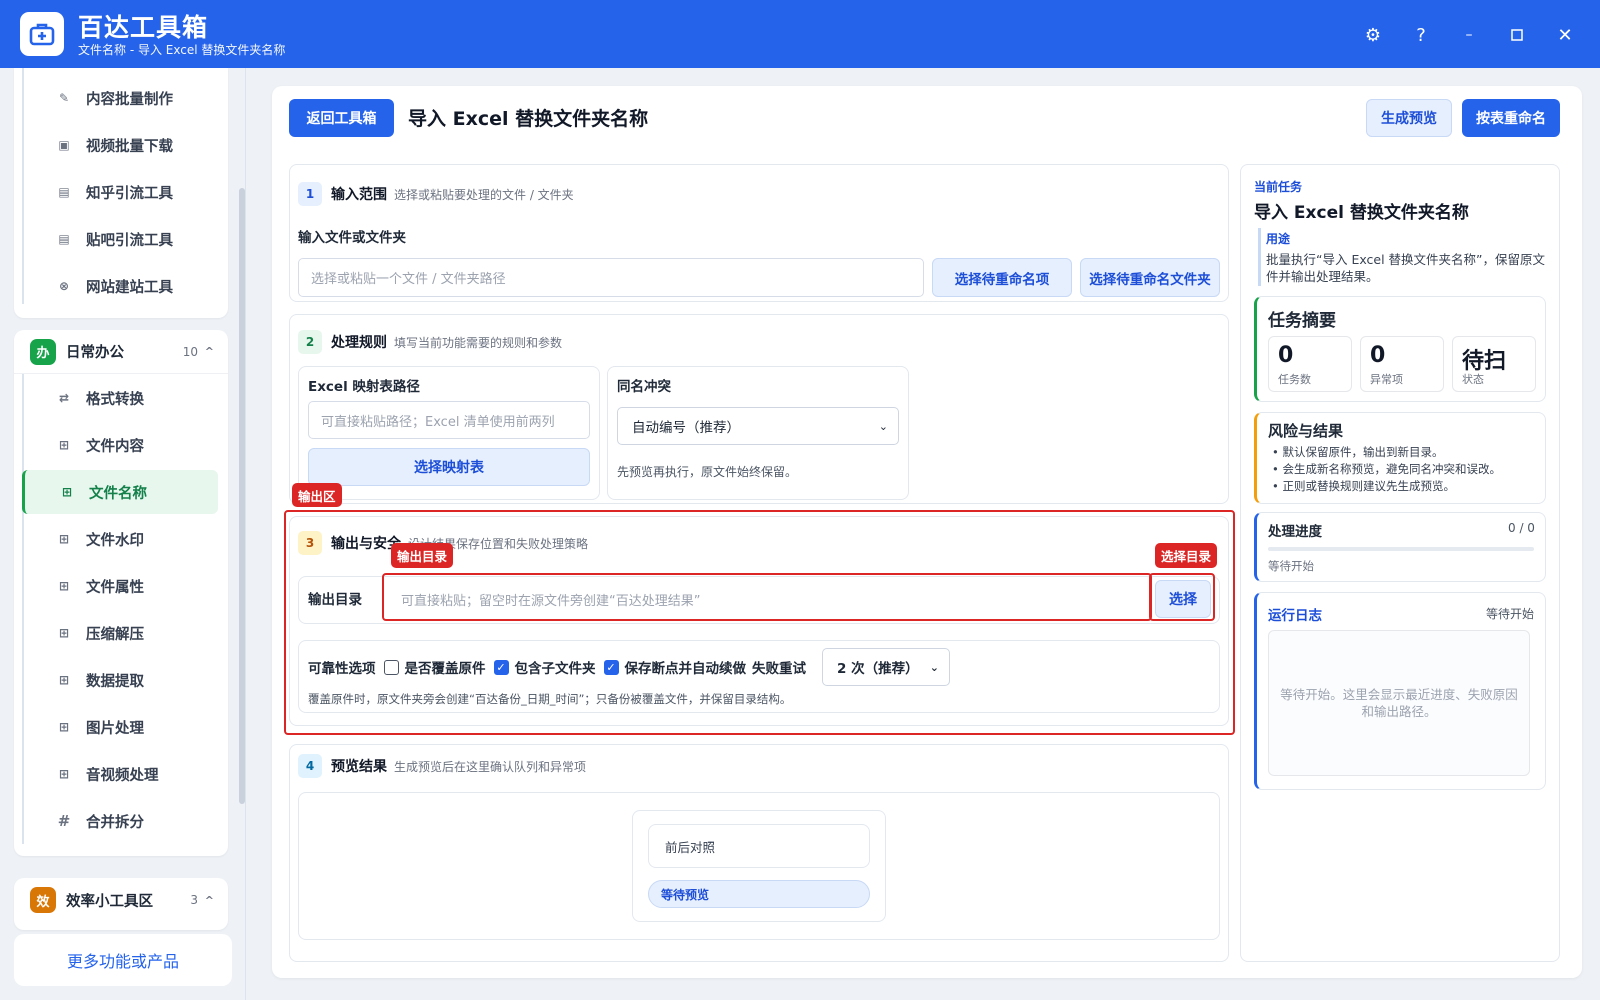 This screenshot has width=1600, height=1000. Describe the element at coordinates (1302, 321) in the screenshot. I see `summary-title: 任务摘要` at that location.